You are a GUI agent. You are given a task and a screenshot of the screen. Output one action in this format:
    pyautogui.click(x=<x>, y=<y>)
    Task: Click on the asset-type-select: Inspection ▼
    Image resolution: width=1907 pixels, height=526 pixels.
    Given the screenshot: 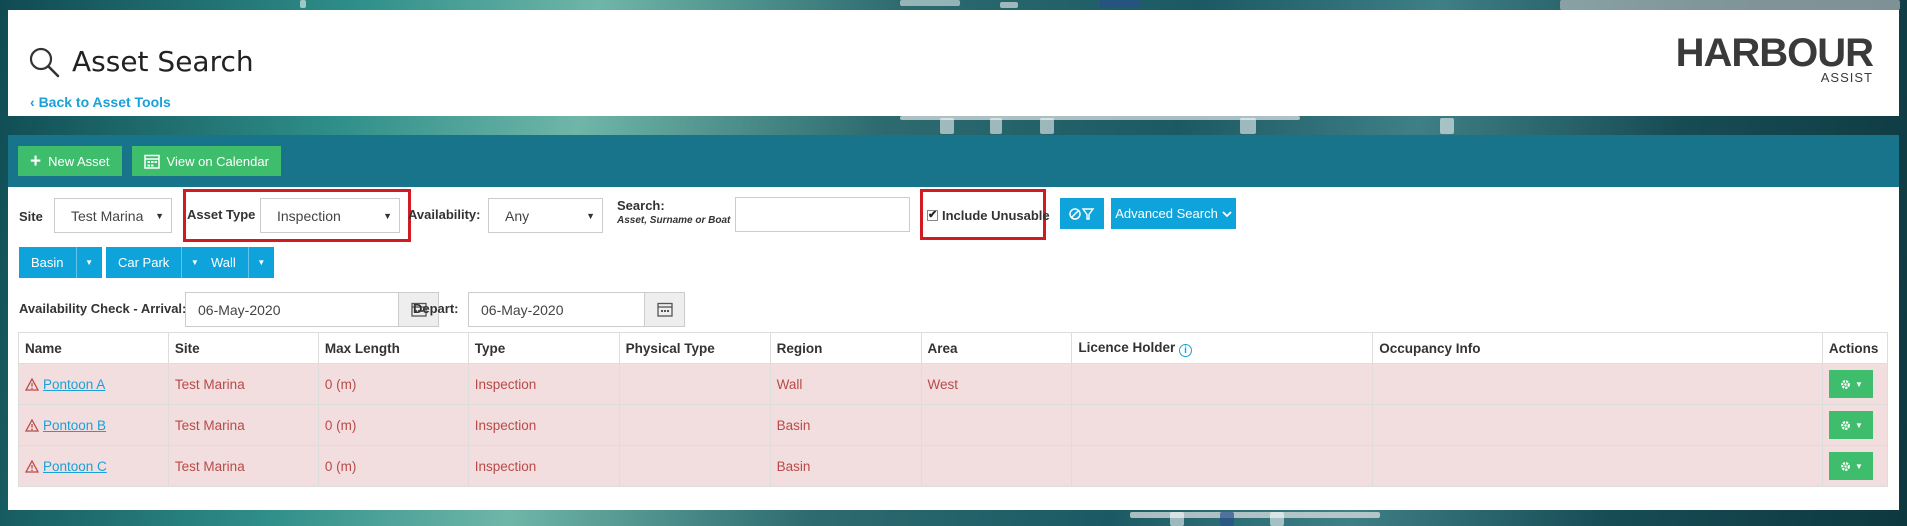 What is the action you would take?
    pyautogui.click(x=330, y=215)
    